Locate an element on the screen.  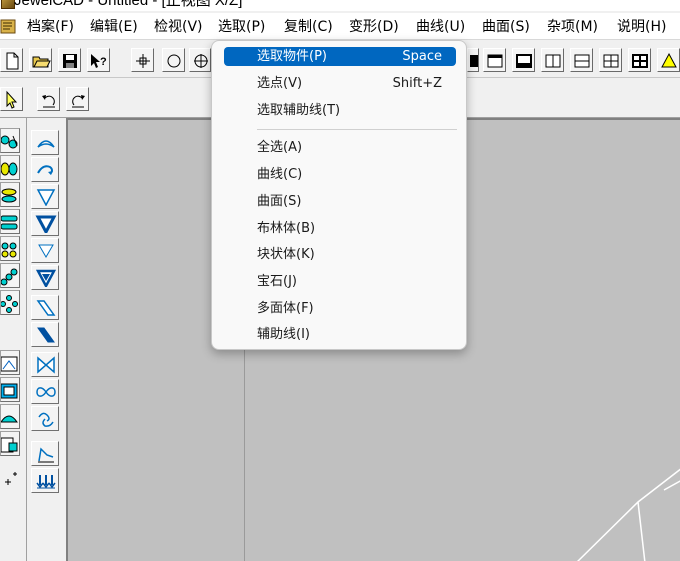
menu-item-label: 曲面(S) is located at coordinates (279, 201).